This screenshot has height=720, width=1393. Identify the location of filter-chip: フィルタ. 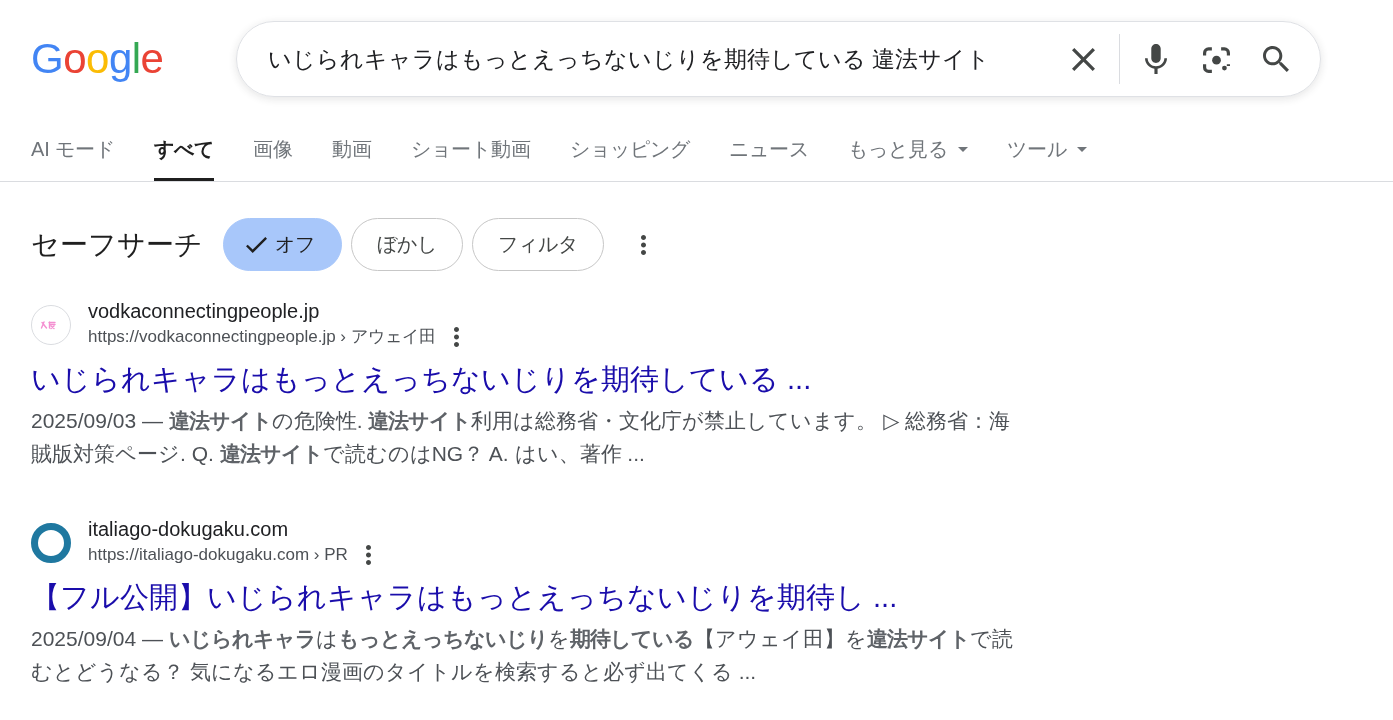
(538, 244).